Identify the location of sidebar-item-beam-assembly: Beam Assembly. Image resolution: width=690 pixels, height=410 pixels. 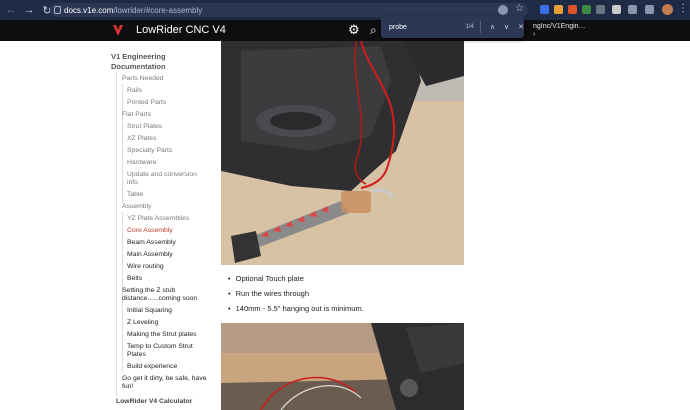
(151, 243).